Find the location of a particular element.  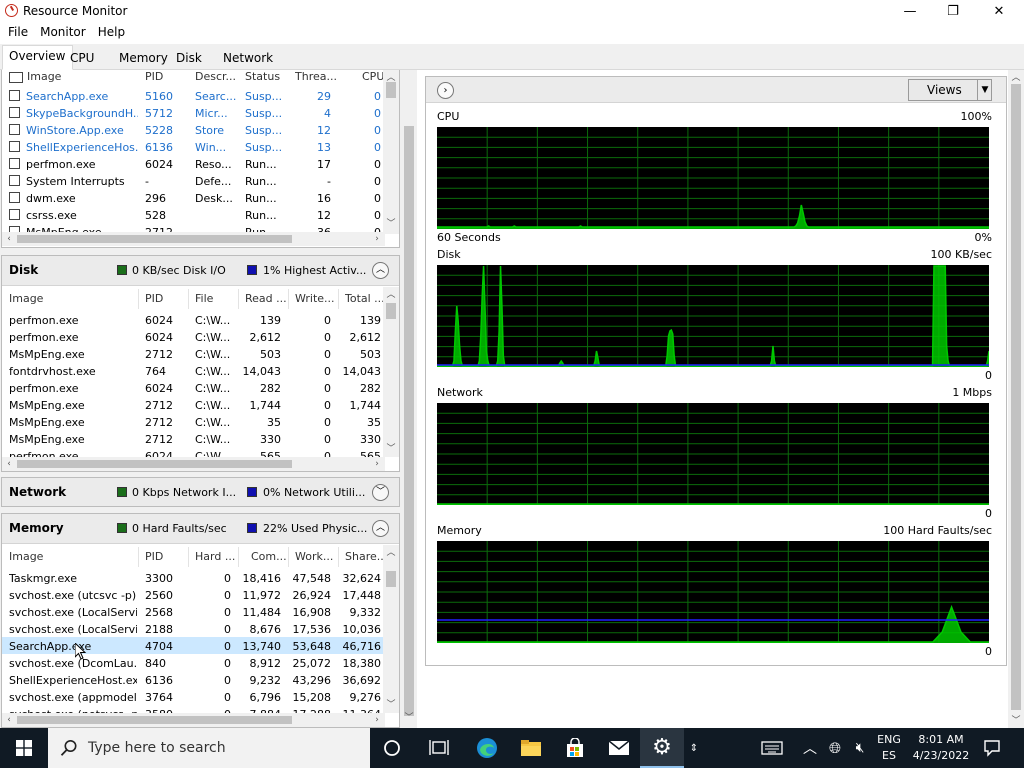

table-row: perfmon.exe 6024 Reso... Run... 17 0 is located at coordinates (193, 163).